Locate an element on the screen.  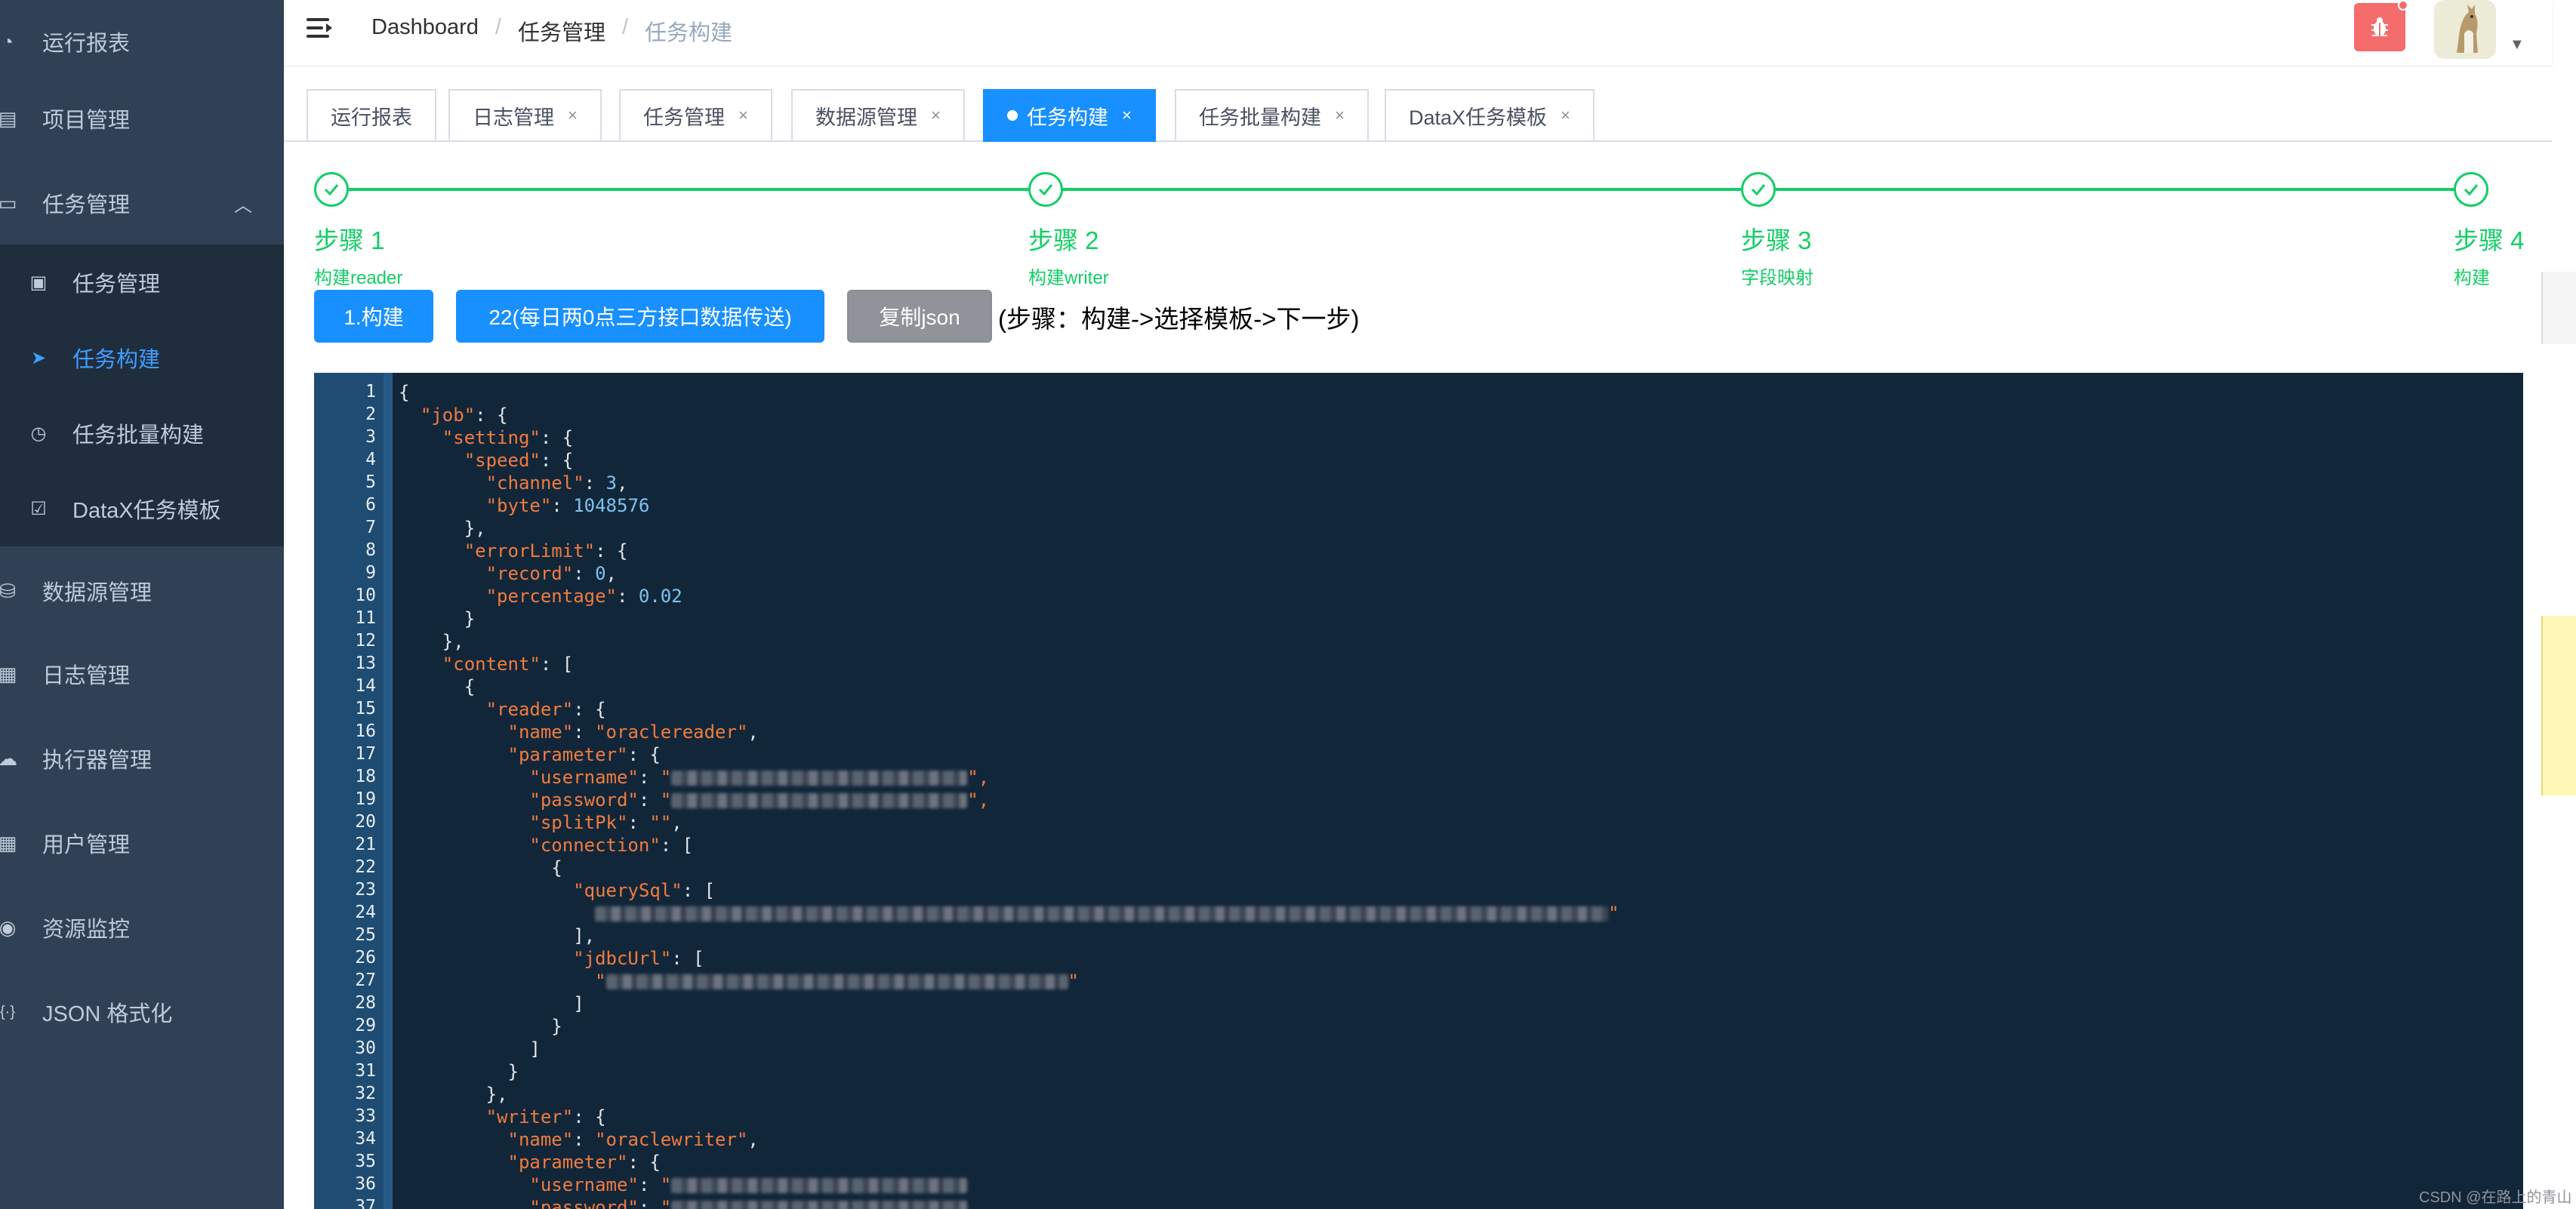
code-line: "byte": 1048576 is located at coordinates (567, 505).